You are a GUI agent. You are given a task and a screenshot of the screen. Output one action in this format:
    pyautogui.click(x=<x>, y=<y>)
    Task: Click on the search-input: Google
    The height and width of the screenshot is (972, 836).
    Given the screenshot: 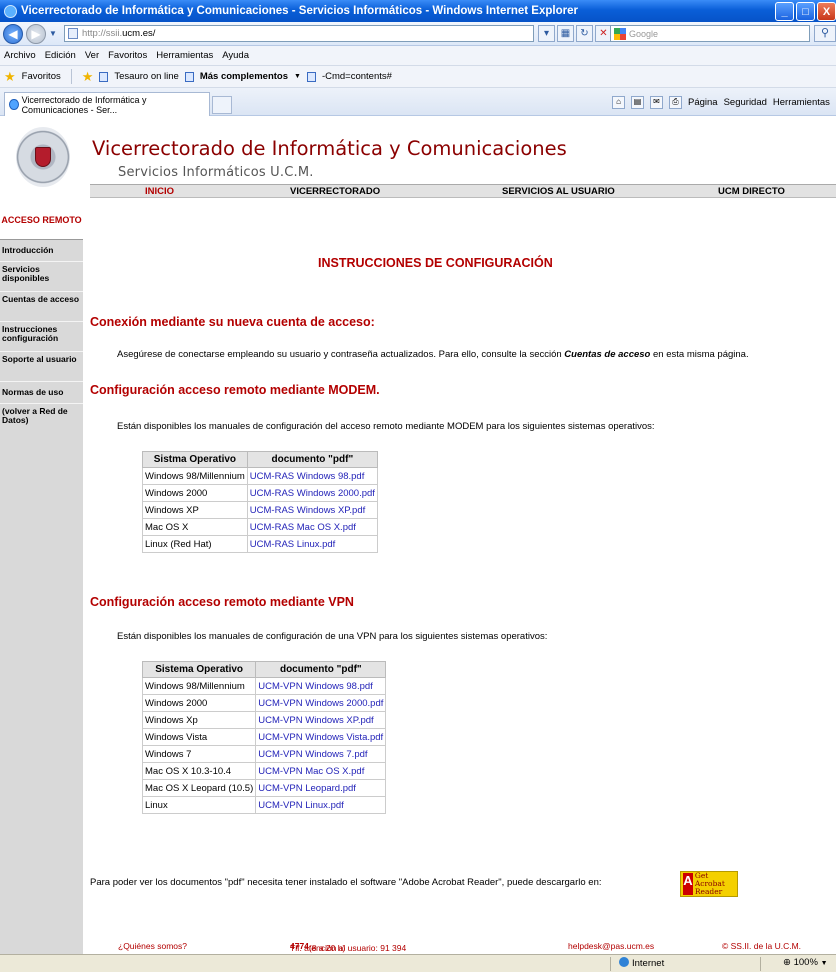 What is the action you would take?
    pyautogui.click(x=710, y=33)
    